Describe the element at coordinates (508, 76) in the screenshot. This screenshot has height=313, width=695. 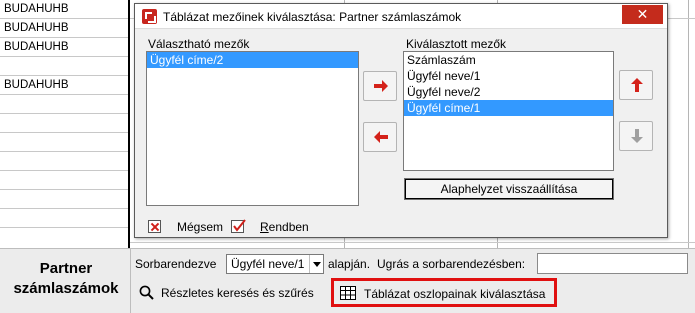
I see `list-item: Ügyfél neve/1` at that location.